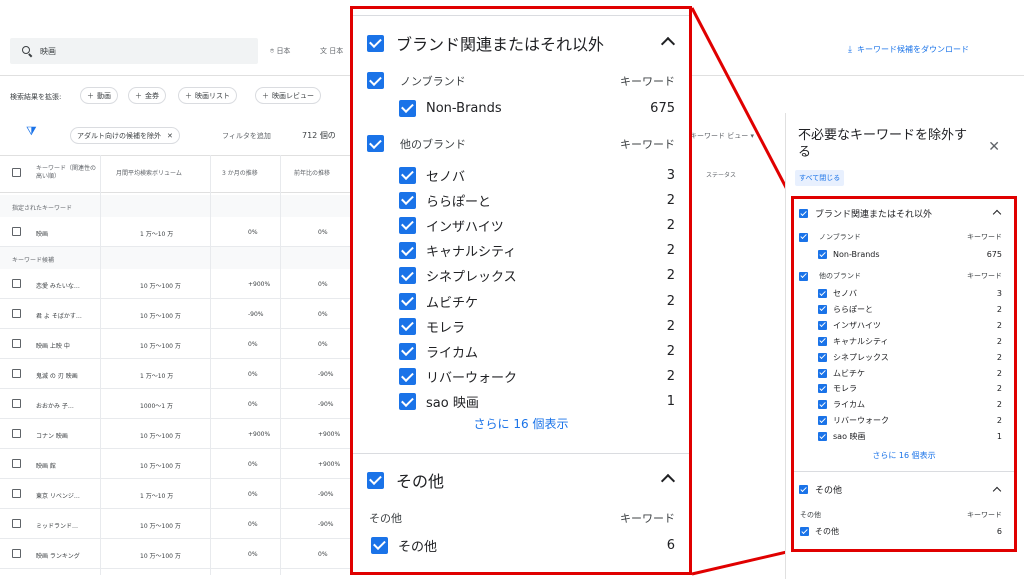  I want to click on filter-icon: ⧩, so click(31, 131).